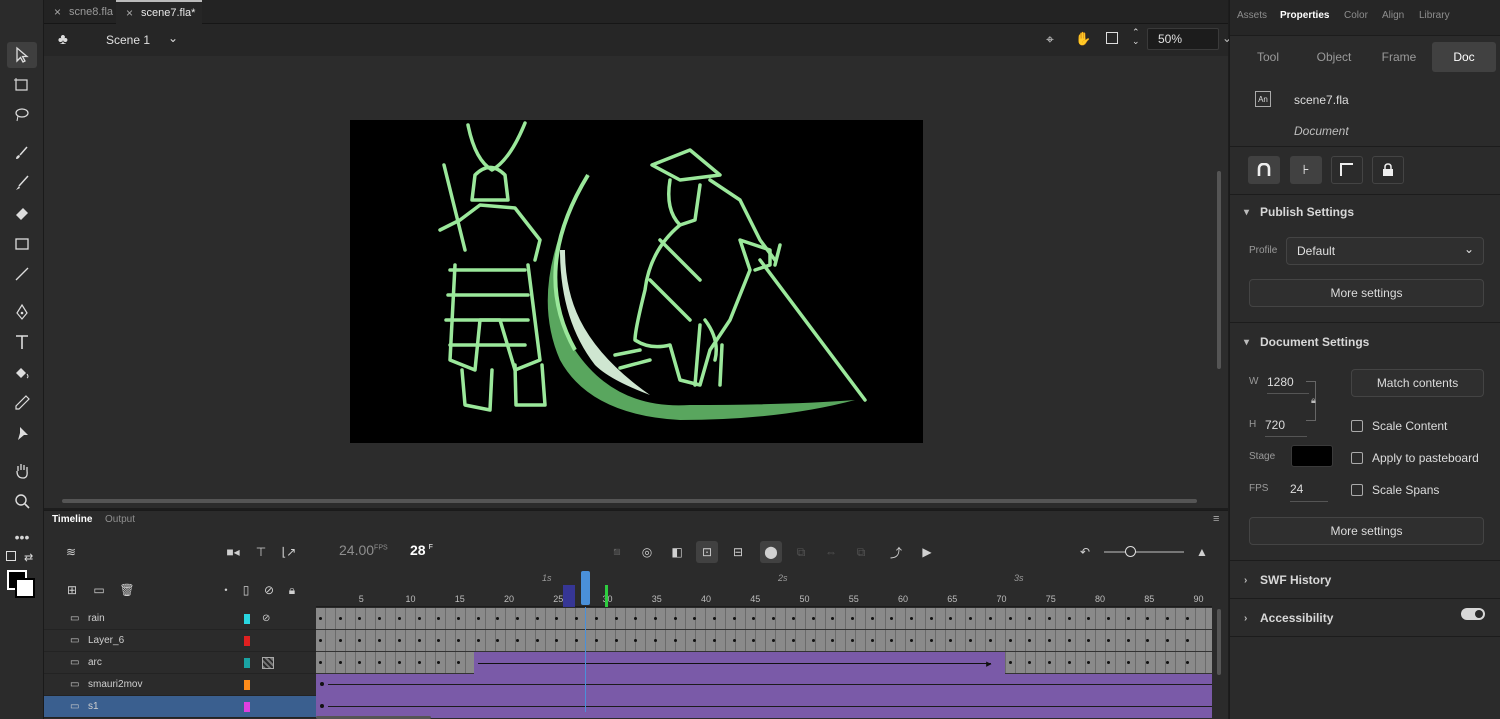  What do you see at coordinates (180, 641) in the screenshot?
I see `layer-row-layer_6: ▭ Layer_6` at bounding box center [180, 641].